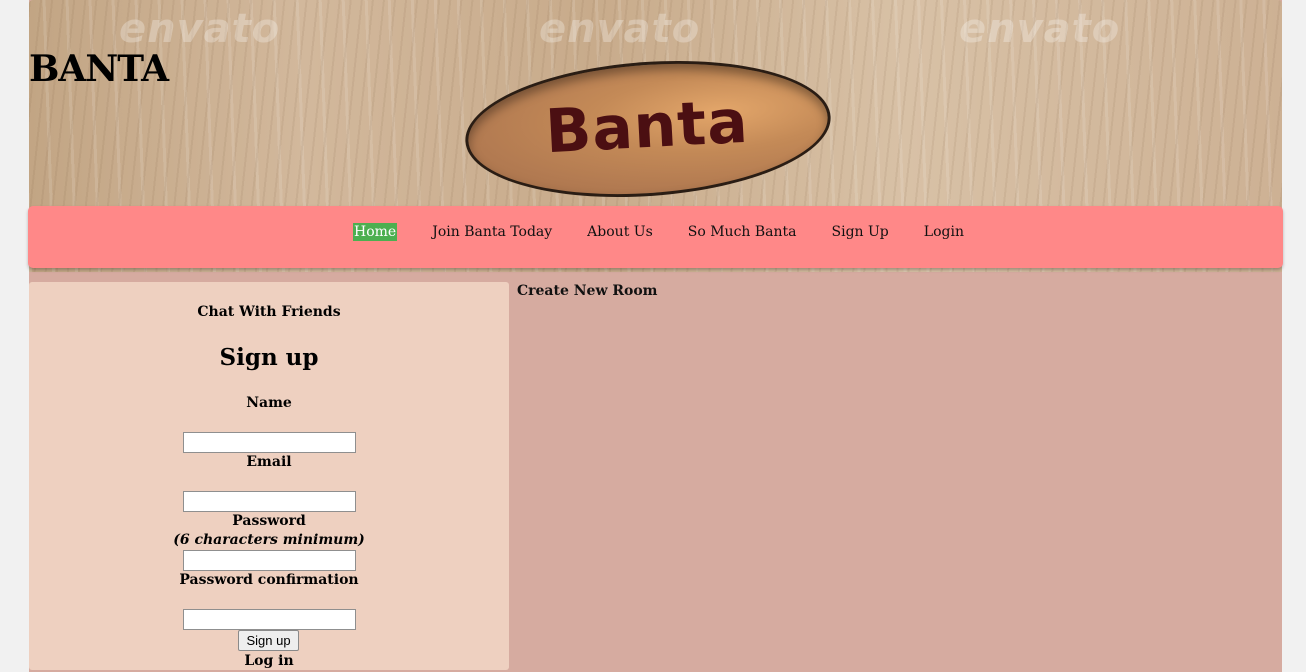 The image size is (1306, 672). Describe the element at coordinates (860, 232) in the screenshot. I see `nav-item-sign-up: Sign Up` at that location.